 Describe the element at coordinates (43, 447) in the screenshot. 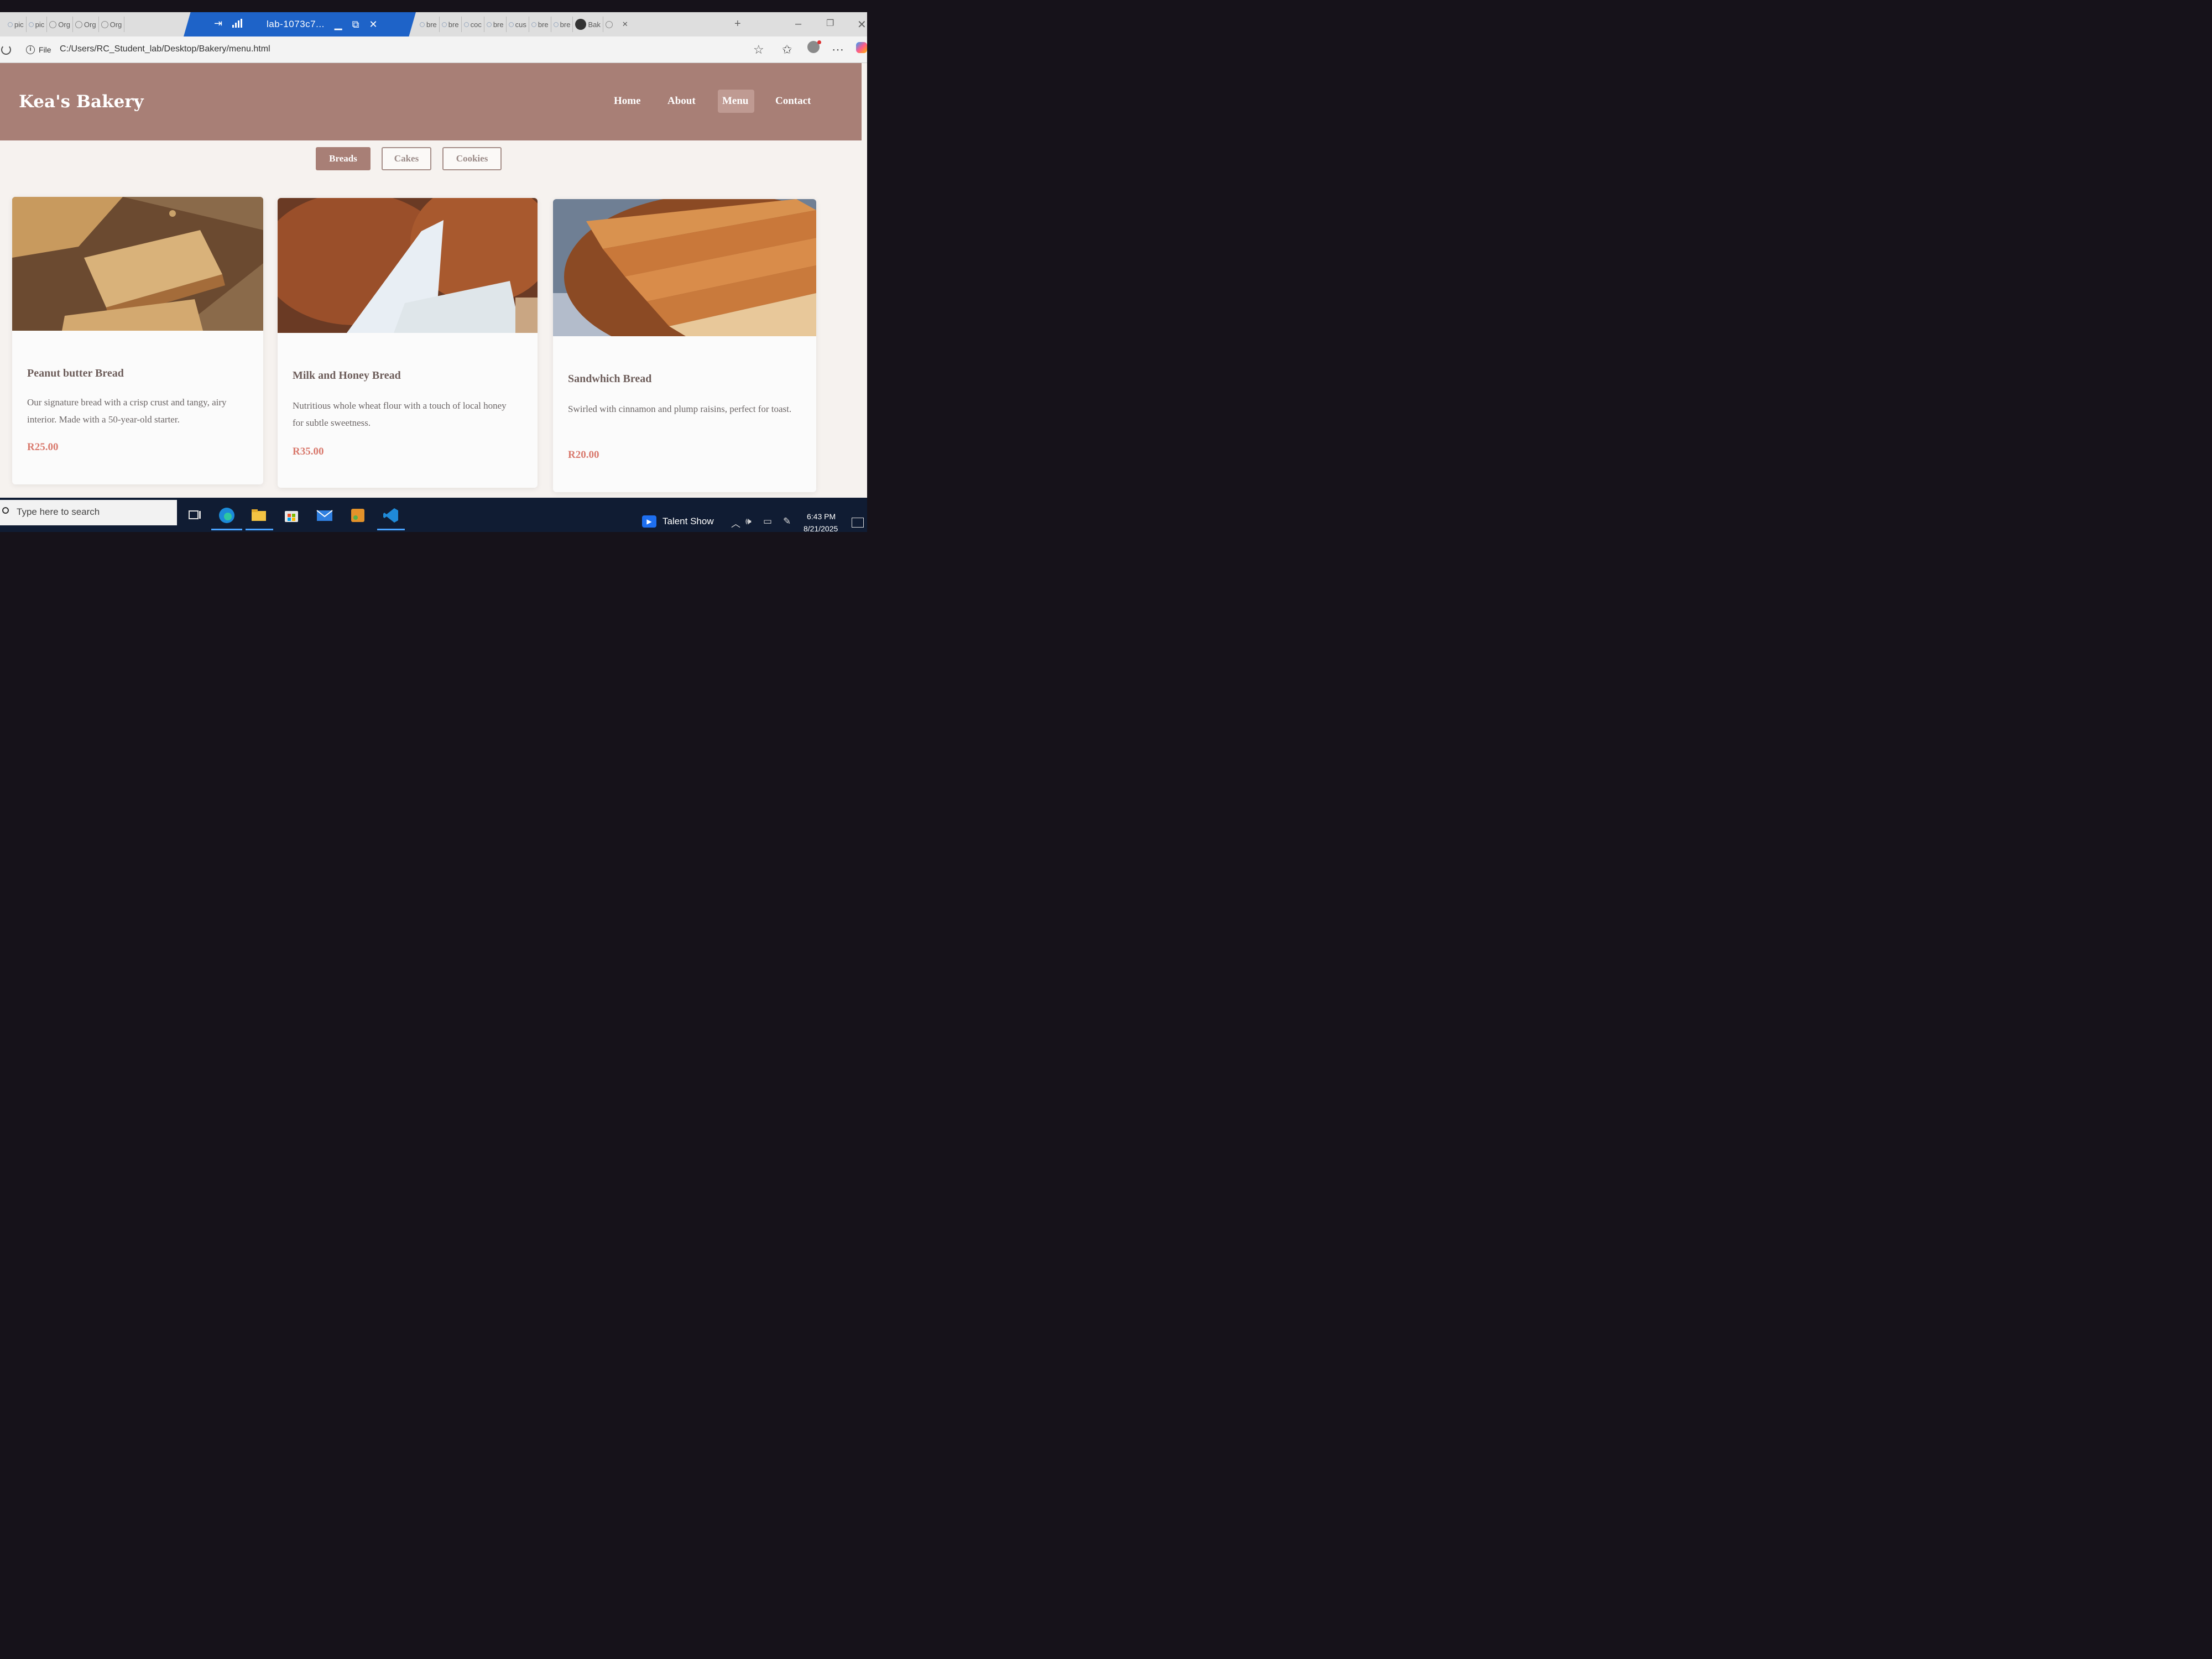

I see `product-price: R25.00` at that location.